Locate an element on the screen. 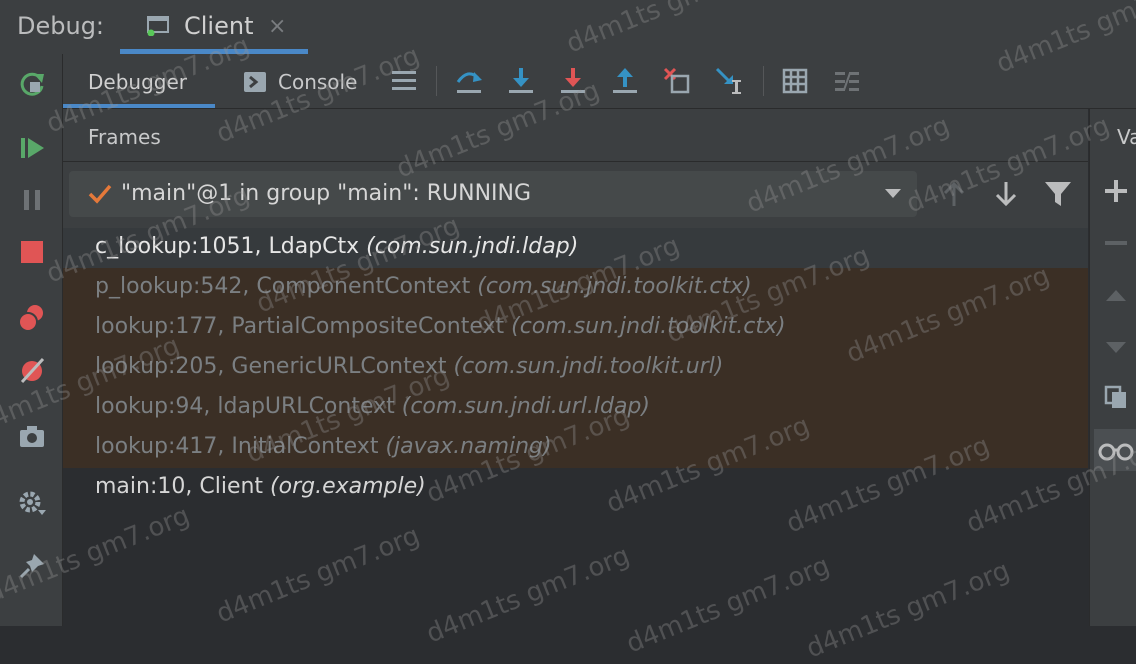 The image size is (1136, 664). thread-dropdown-value: "main"@1 in group "main": RUNNING is located at coordinates (326, 193).